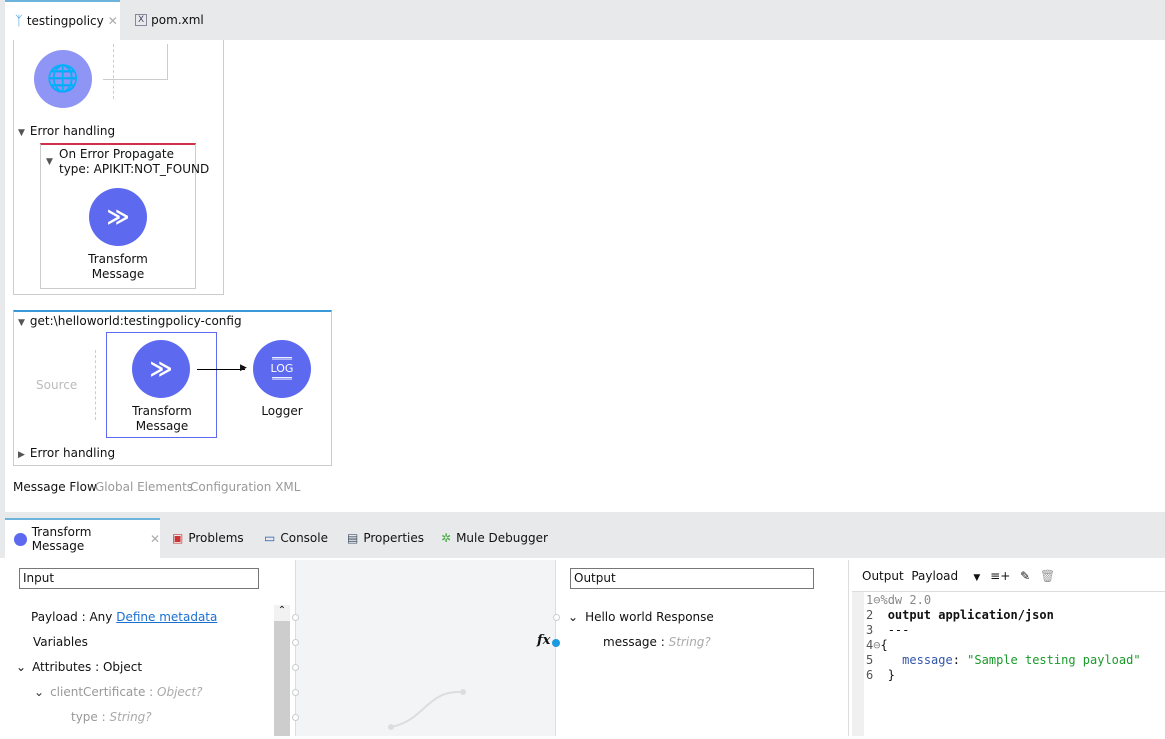 Image resolution: width=1165 pixels, height=739 pixels. What do you see at coordinates (139, 578) in the screenshot?
I see `input-search: Input` at bounding box center [139, 578].